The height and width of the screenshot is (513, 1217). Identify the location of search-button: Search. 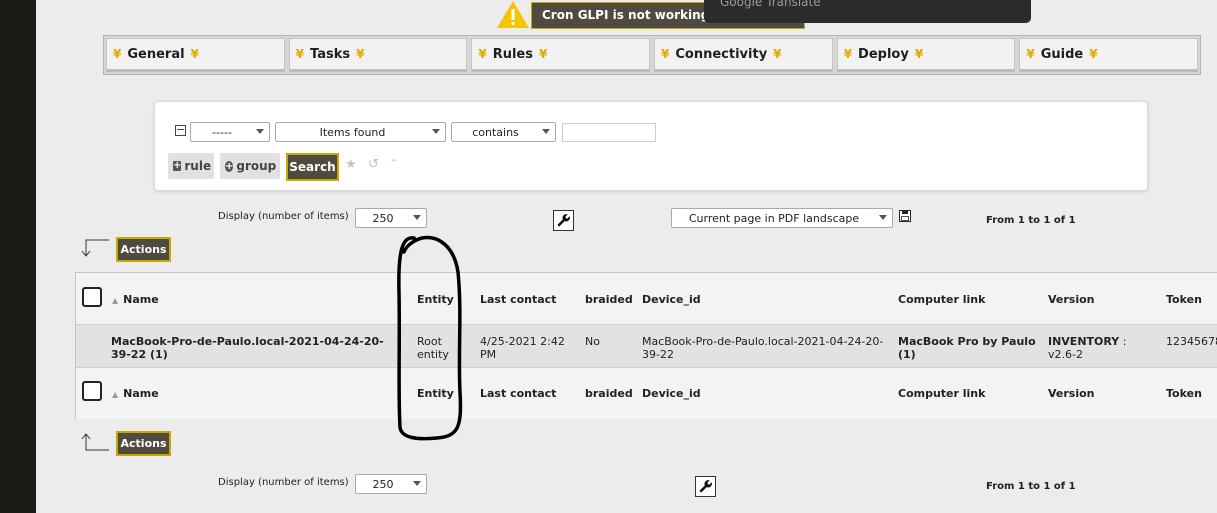
(312, 167).